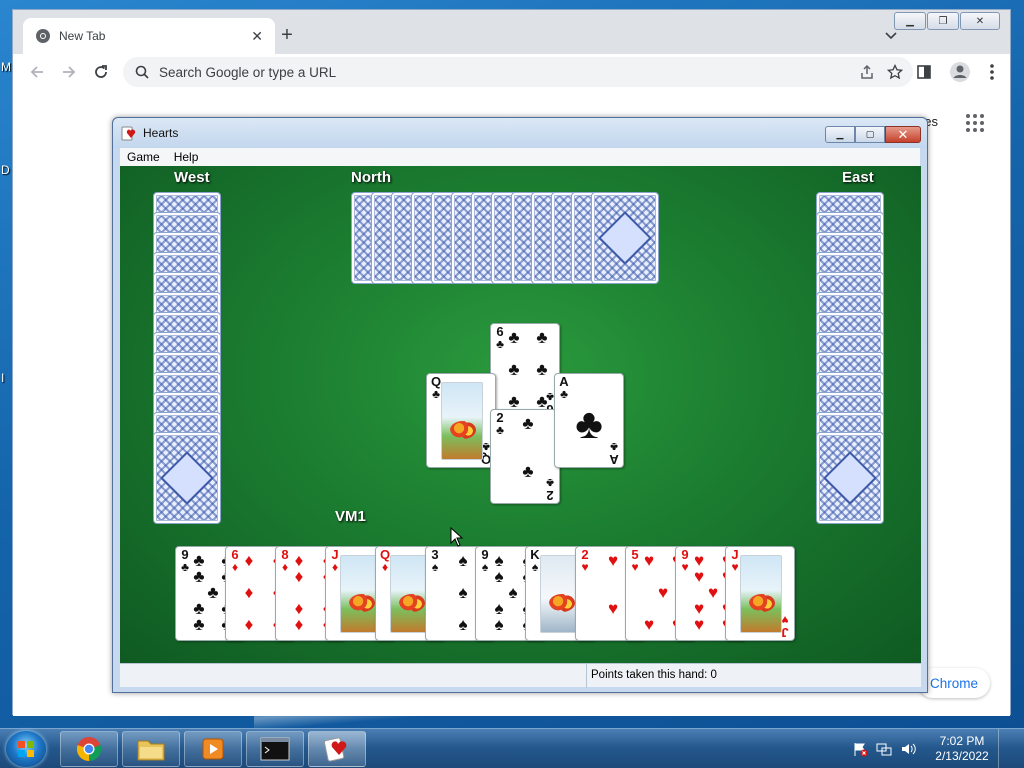 This screenshot has width=1024, height=768. What do you see at coordinates (903, 134) in the screenshot?
I see `hearts-close-button: ✕` at bounding box center [903, 134].